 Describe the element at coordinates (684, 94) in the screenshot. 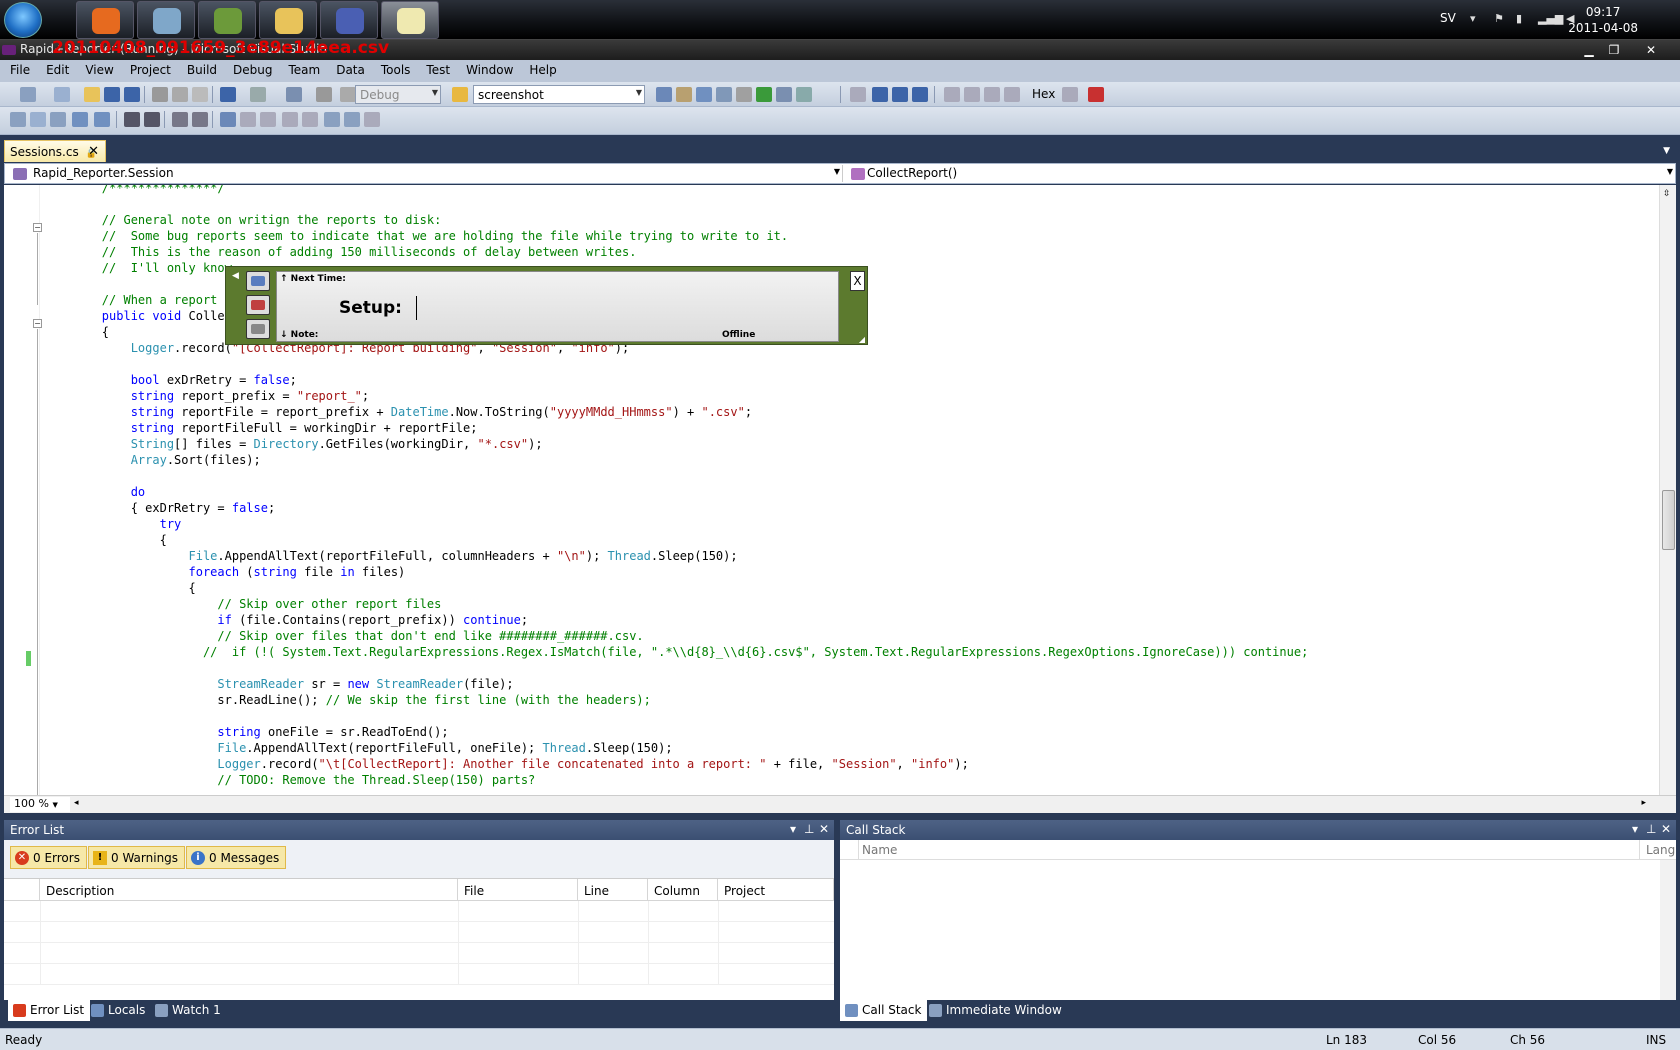

I see `properties-icon` at that location.